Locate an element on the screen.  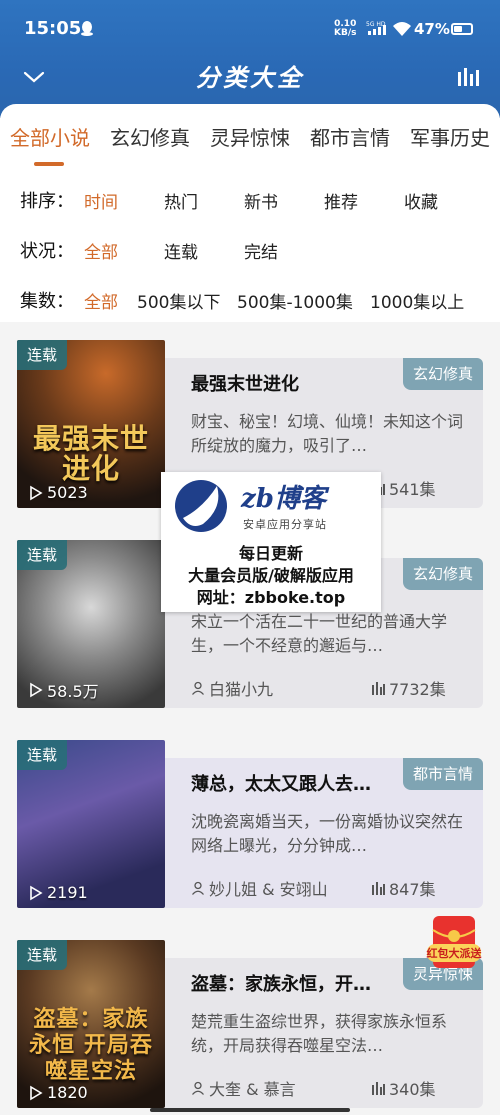
status-bar: 15:05 0.10 KB/s 5G HD 47% is located at coordinates (250, 28).